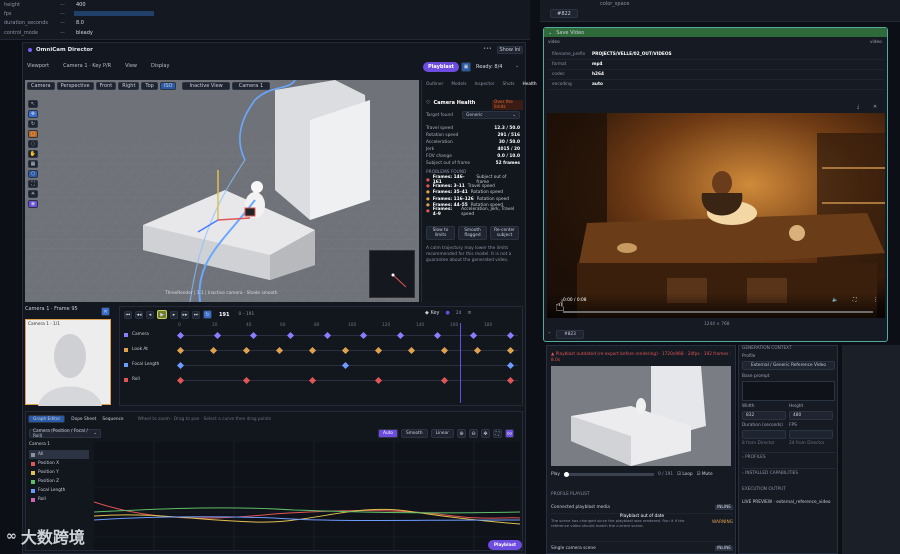  Describe the element at coordinates (33, 204) in the screenshot. I see `camera-tool-icon: ◉` at that location.